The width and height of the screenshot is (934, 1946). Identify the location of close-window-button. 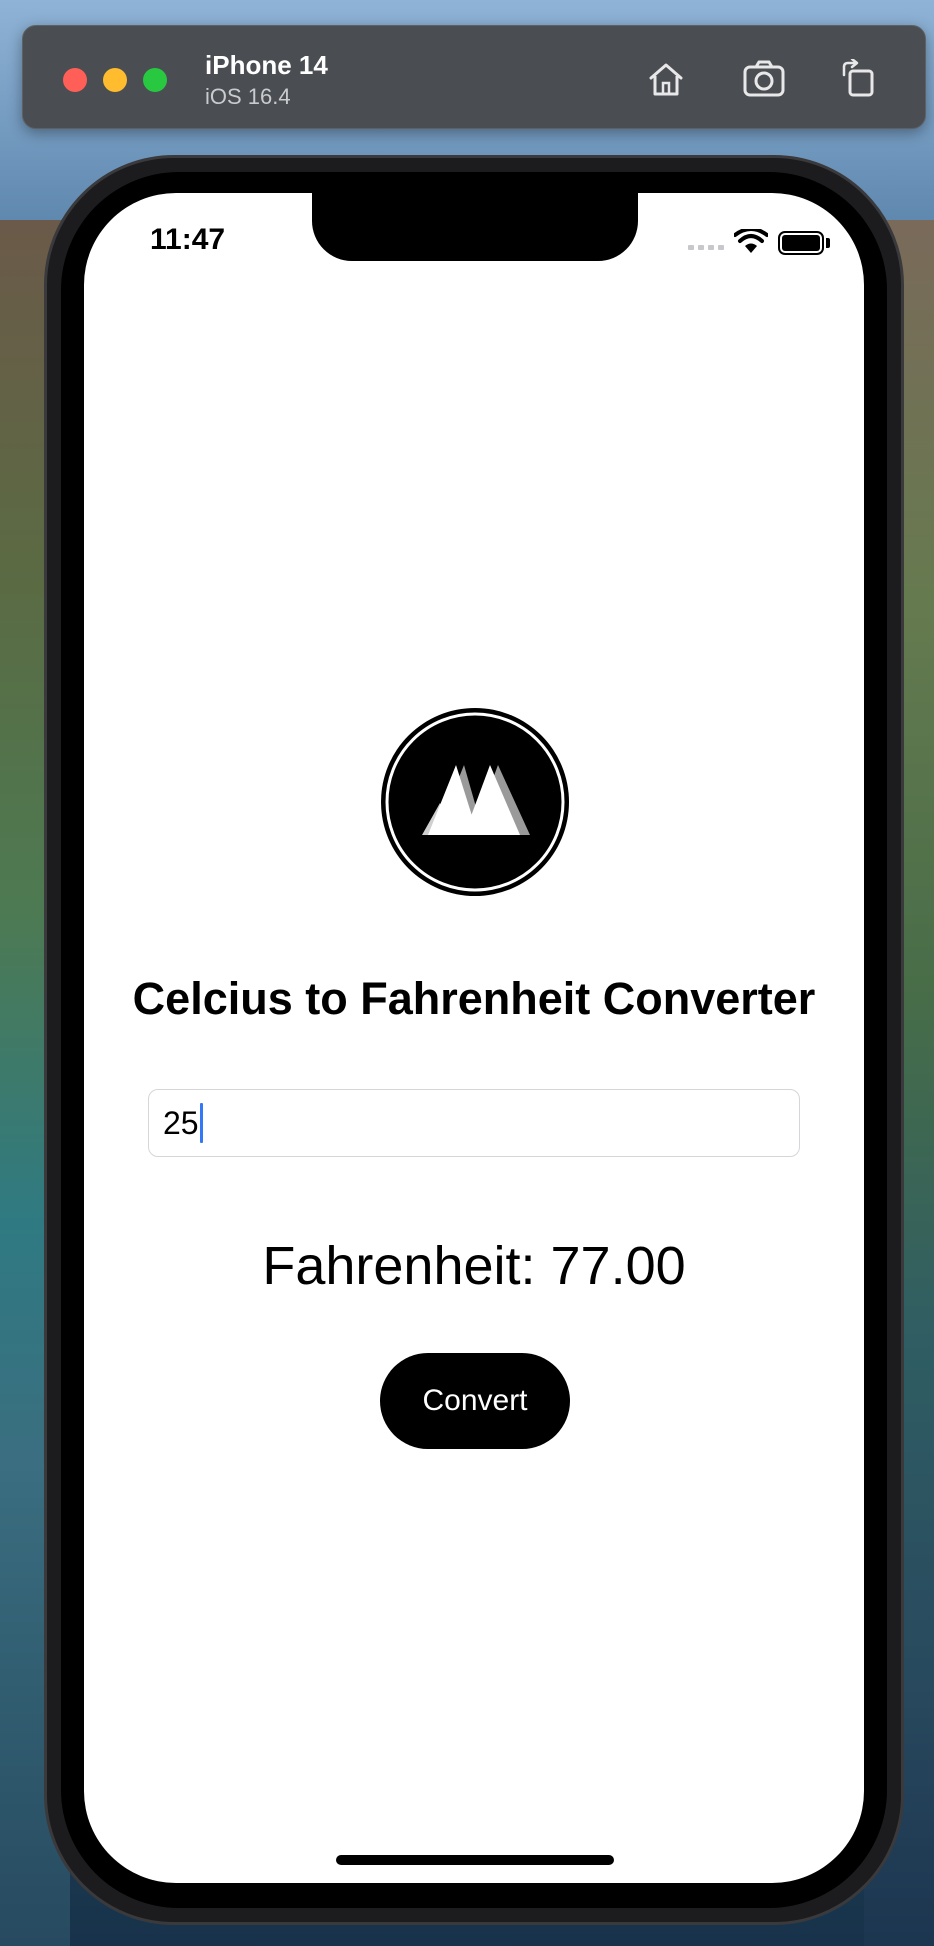
(75, 80).